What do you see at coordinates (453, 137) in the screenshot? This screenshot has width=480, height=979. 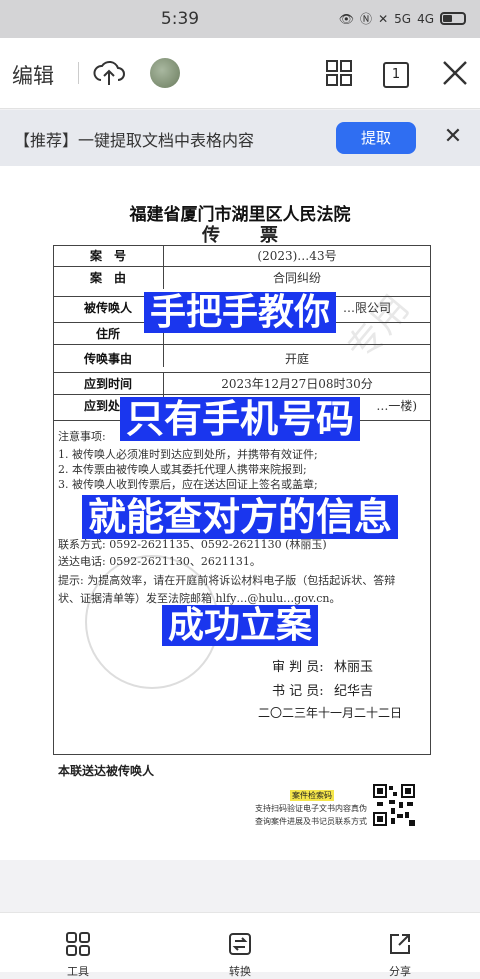 I see `banner-close-icon: ✕` at bounding box center [453, 137].